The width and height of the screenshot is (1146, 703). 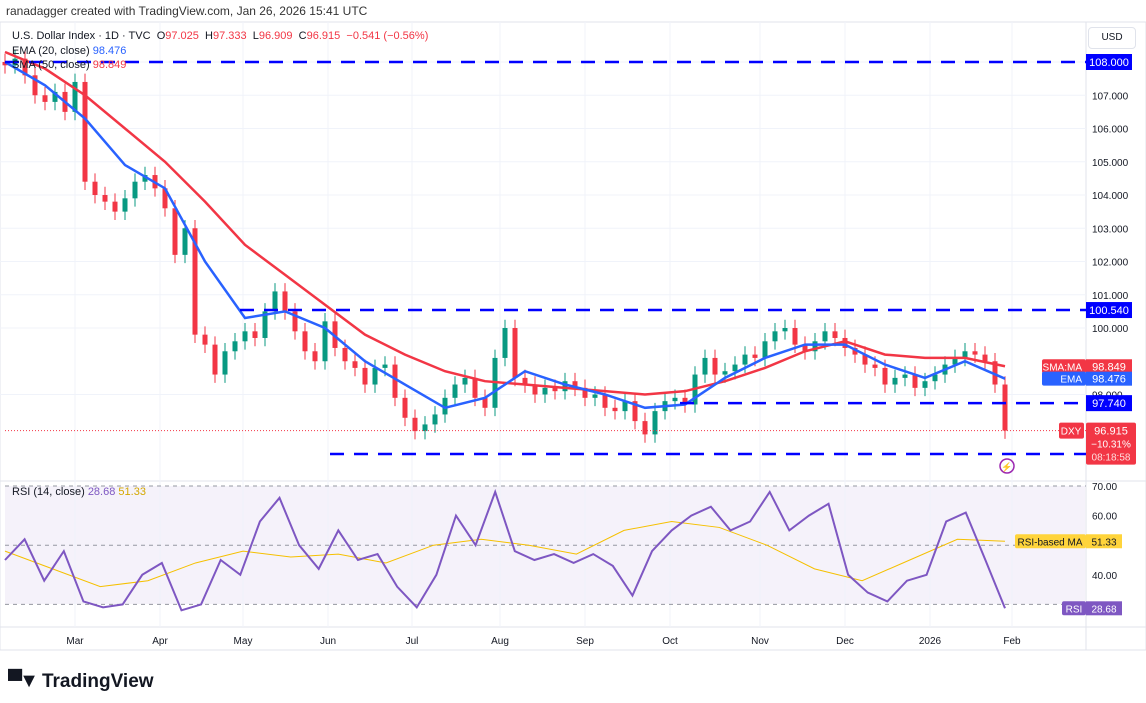 What do you see at coordinates (79, 492) in the screenshot?
I see `rsi-legend: RSI (14, close) 28.68 51.33` at bounding box center [79, 492].